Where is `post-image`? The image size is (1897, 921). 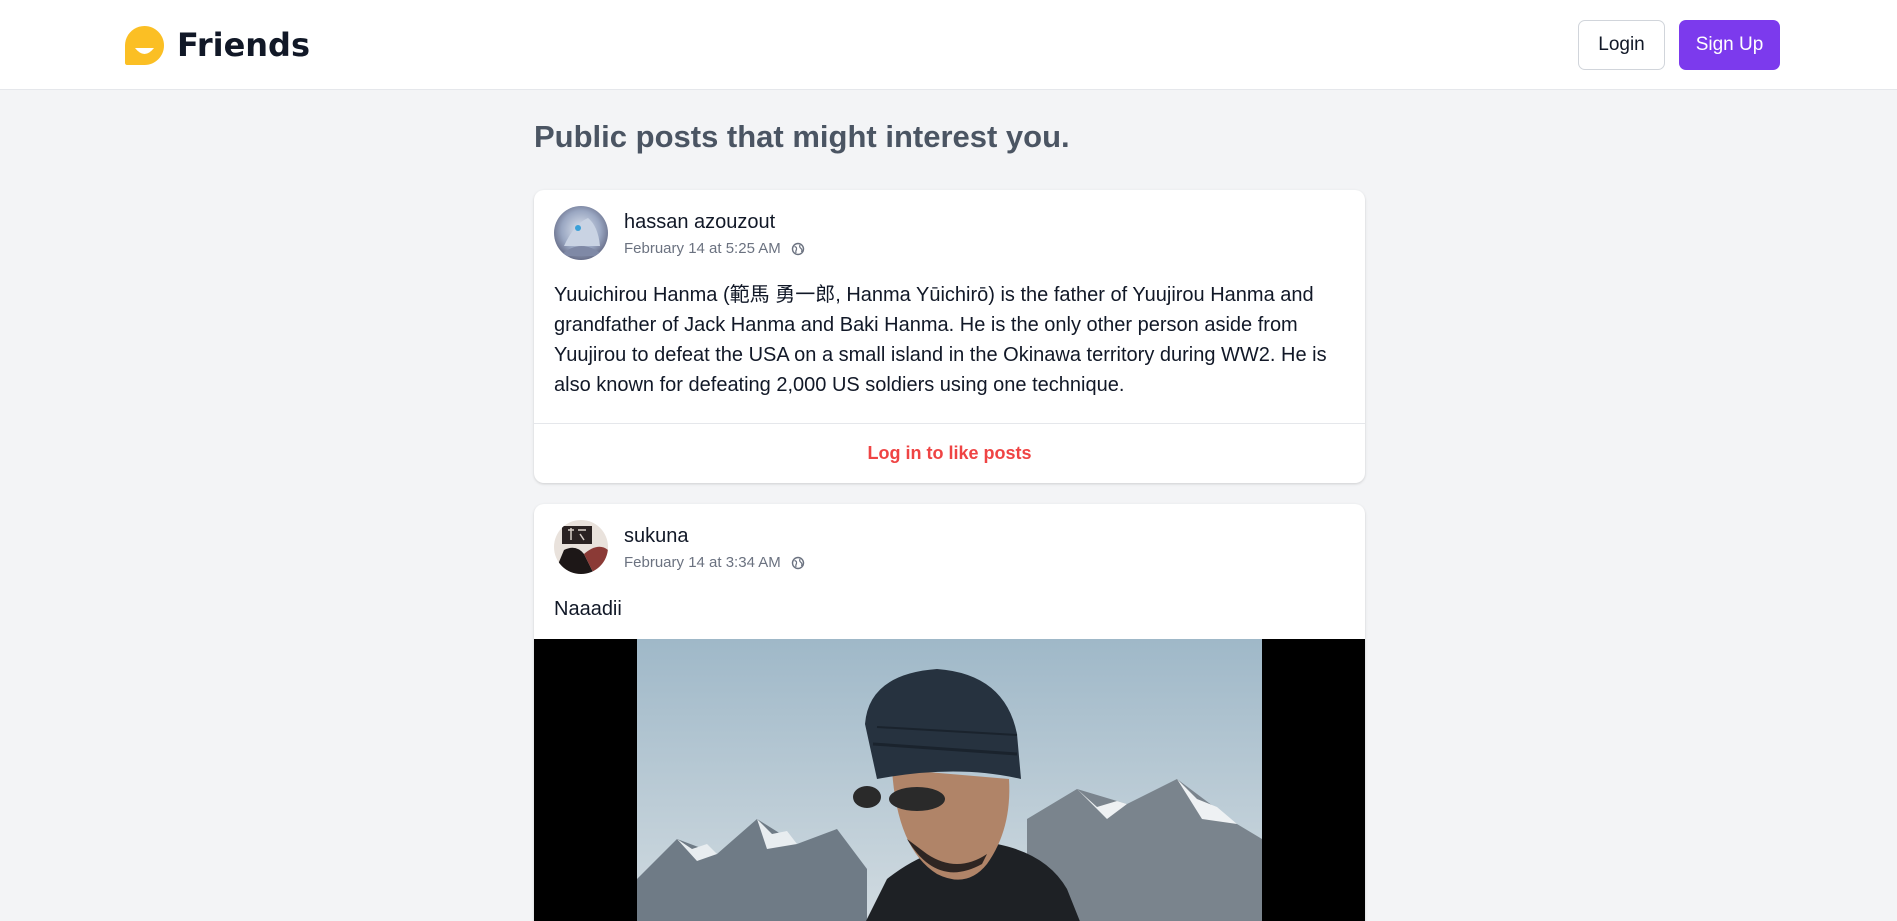
post-image is located at coordinates (949, 780).